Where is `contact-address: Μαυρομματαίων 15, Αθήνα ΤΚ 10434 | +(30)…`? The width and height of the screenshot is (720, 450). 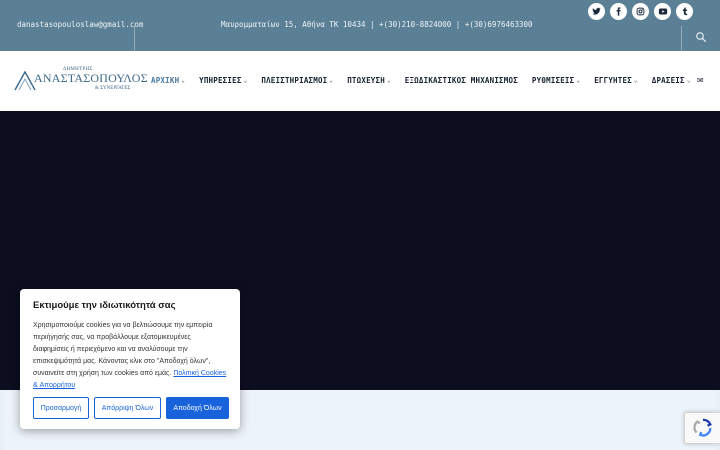 contact-address: Μαυρομματαίων 15, Αθήνα ΤΚ 10434 | +(30)… is located at coordinates (377, 24).